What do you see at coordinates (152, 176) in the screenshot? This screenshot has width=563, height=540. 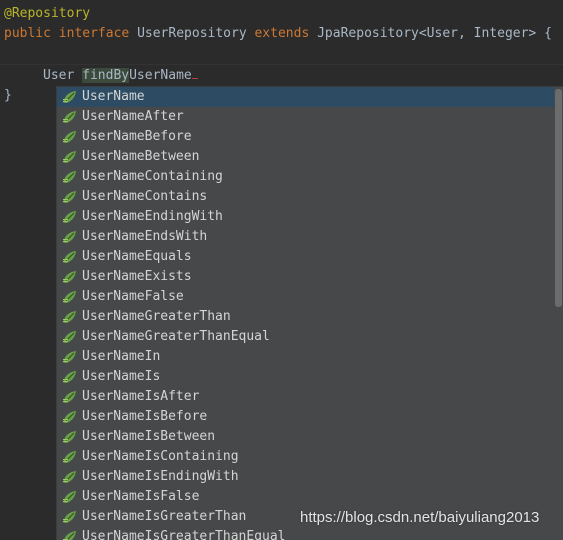 I see `completion-item-label: UserNameContaining` at bounding box center [152, 176].